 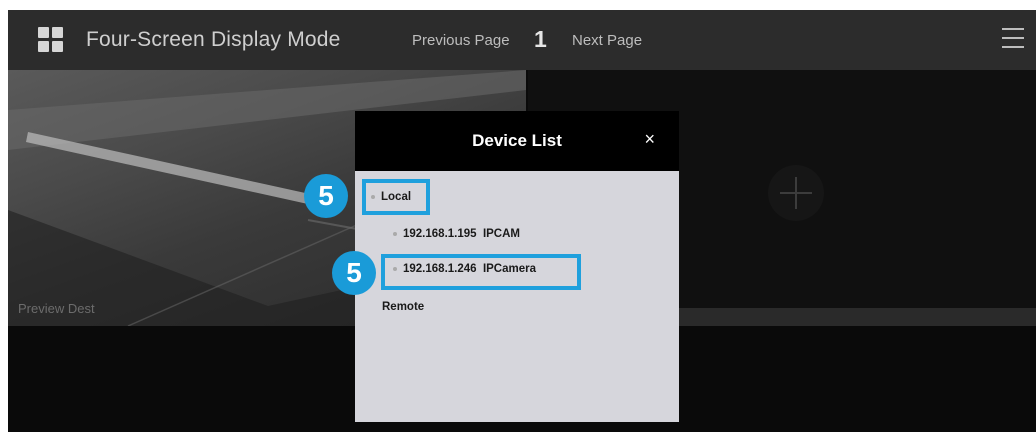 I want to click on previous-page-button: Previous Page, so click(x=461, y=40).